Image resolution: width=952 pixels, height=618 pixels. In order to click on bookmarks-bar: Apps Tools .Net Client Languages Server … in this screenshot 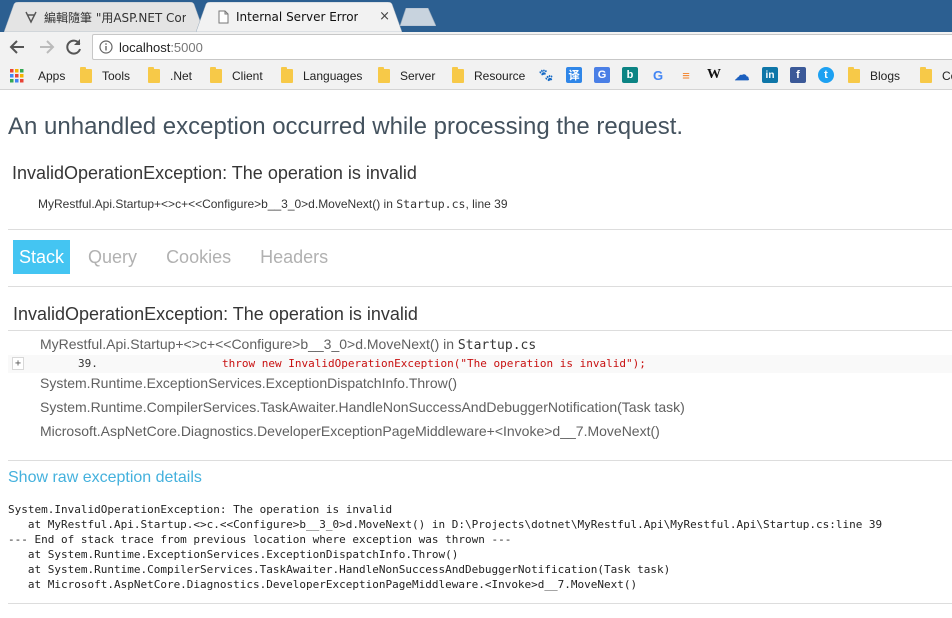, I will do `click(476, 76)`.